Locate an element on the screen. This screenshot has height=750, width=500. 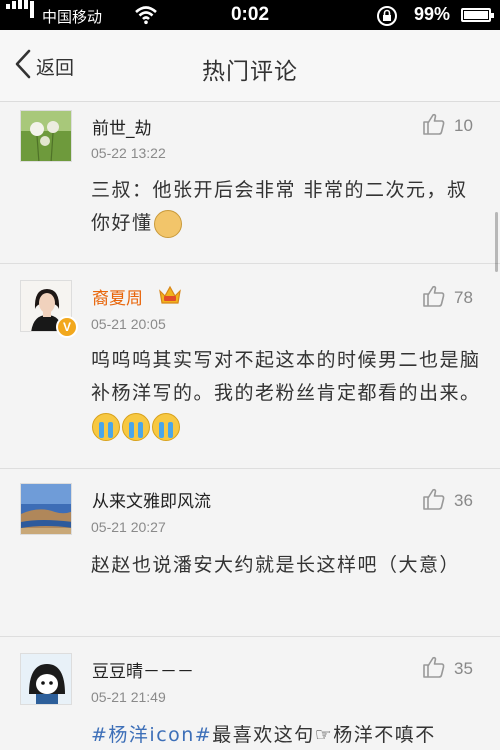
comment-time: 05-21 21:49 is located at coordinates (128, 697).